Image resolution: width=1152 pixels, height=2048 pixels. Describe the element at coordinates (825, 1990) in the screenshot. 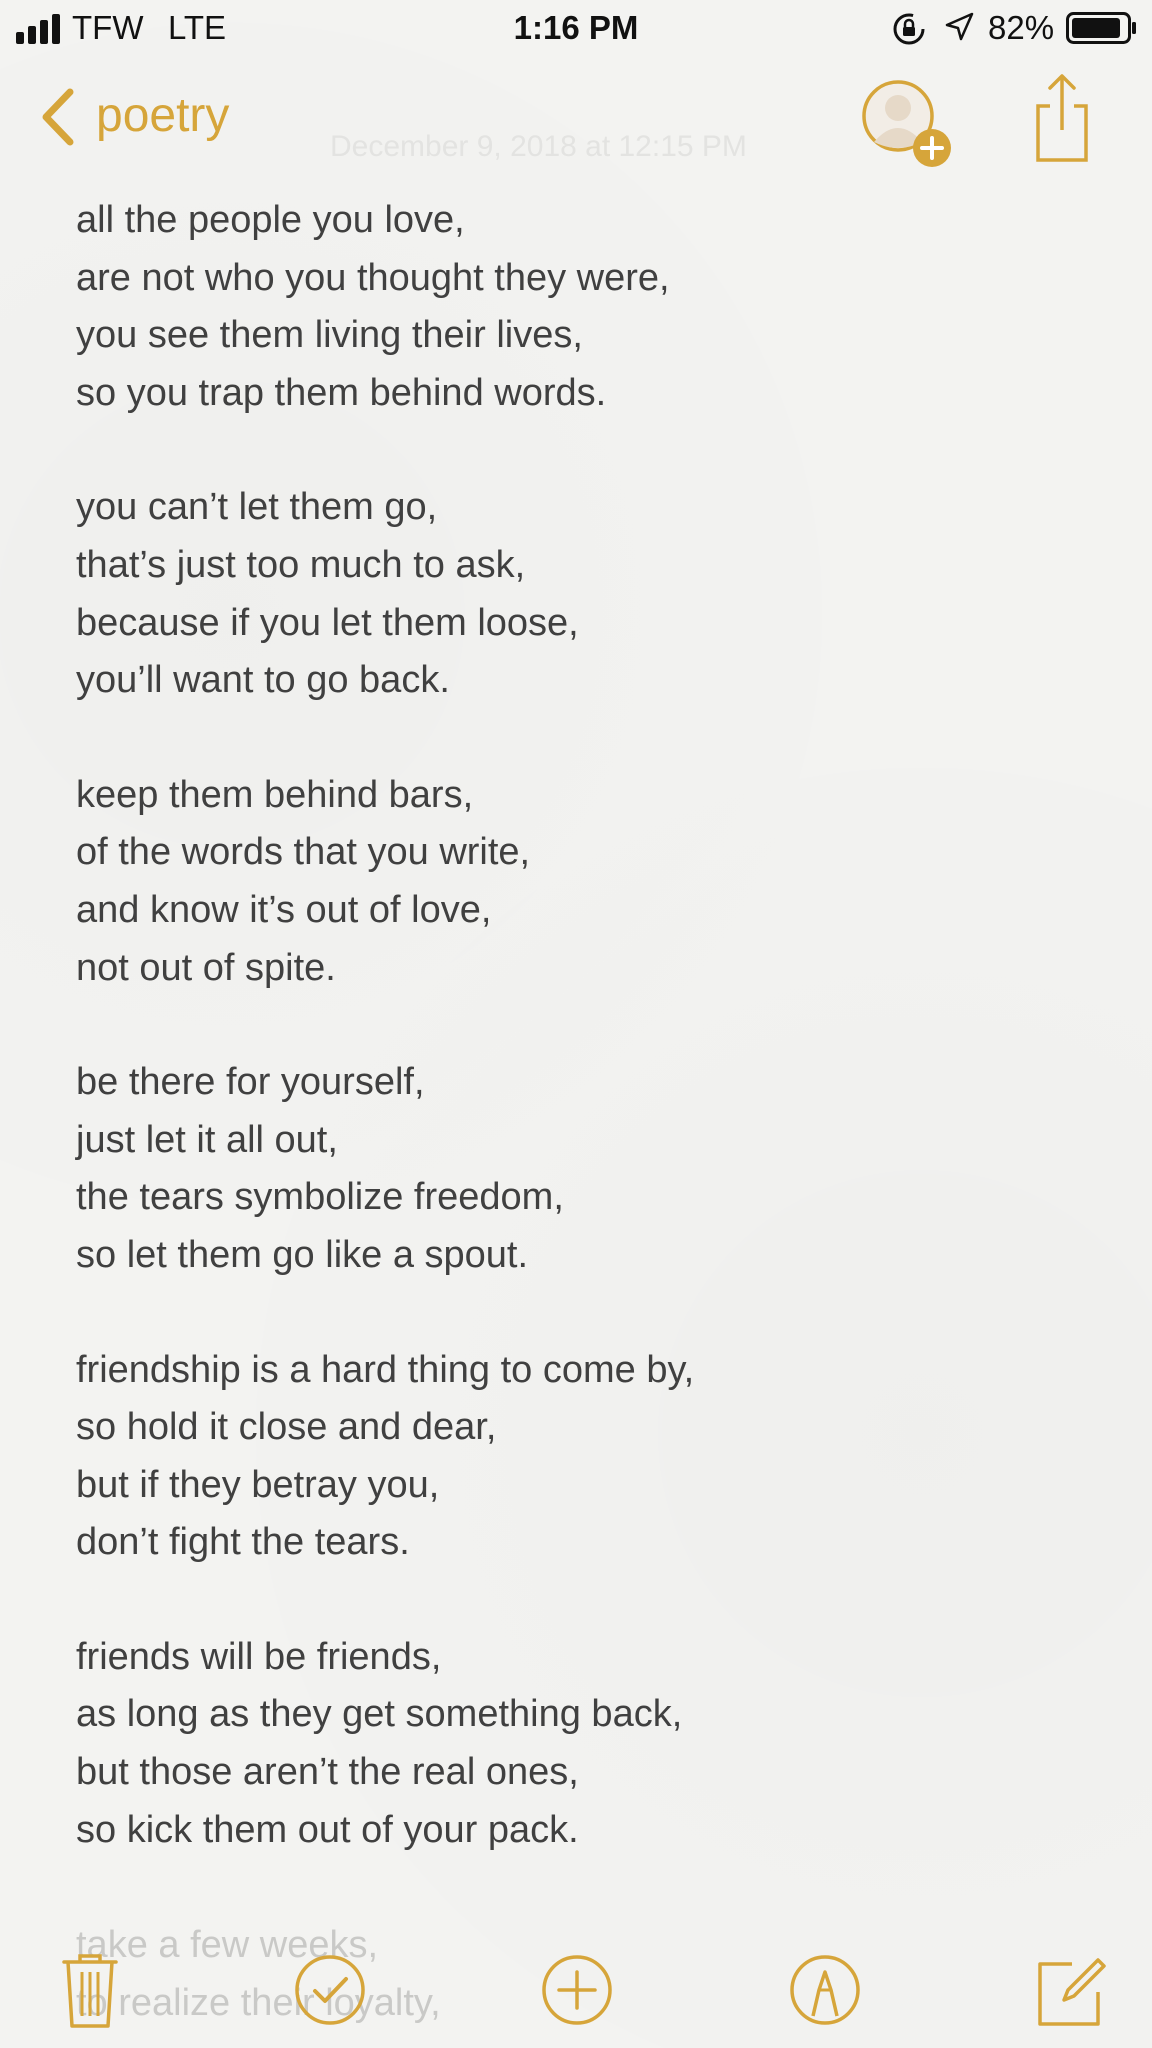

I see `markup-icon` at that location.